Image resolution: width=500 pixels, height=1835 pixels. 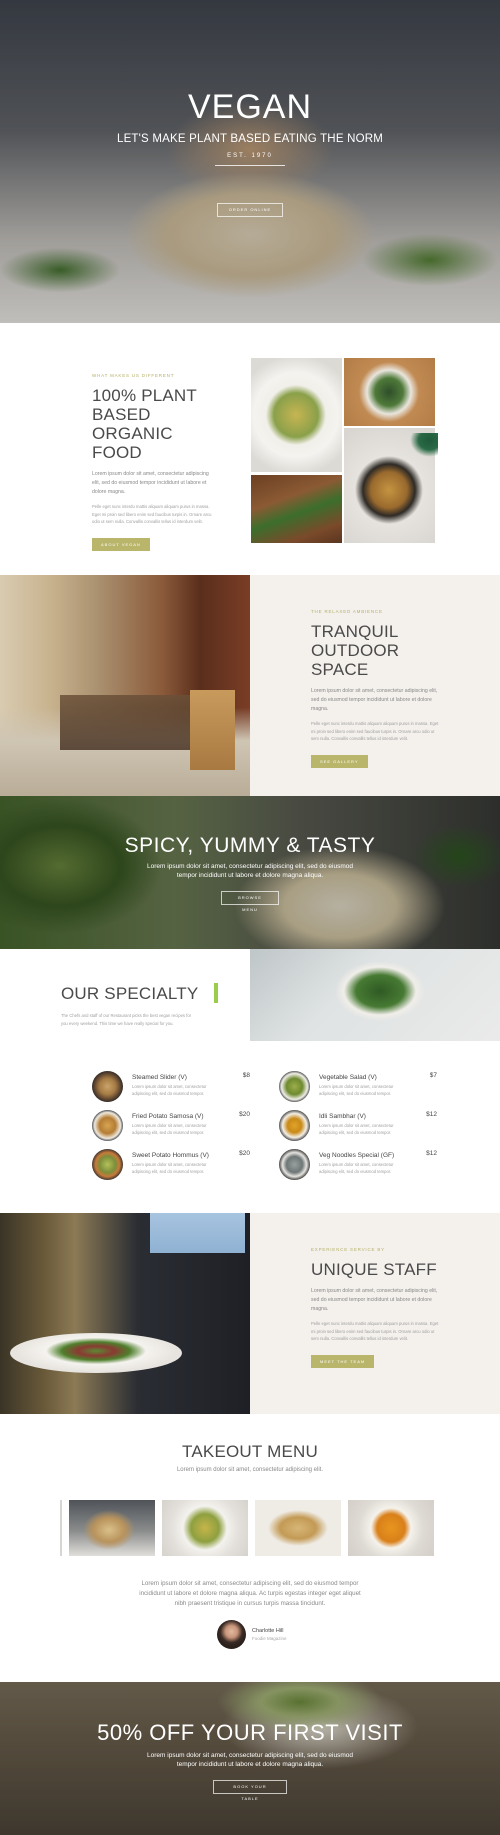 What do you see at coordinates (216, 993) in the screenshot?
I see `specialty-accent-bar` at bounding box center [216, 993].